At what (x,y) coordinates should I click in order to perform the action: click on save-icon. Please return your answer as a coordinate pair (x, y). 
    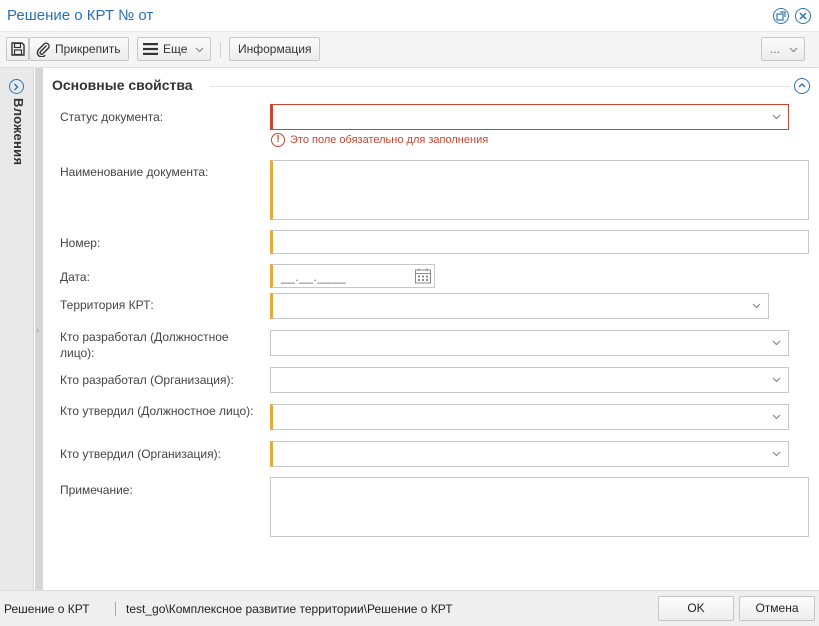
    Looking at the image, I should click on (18, 49).